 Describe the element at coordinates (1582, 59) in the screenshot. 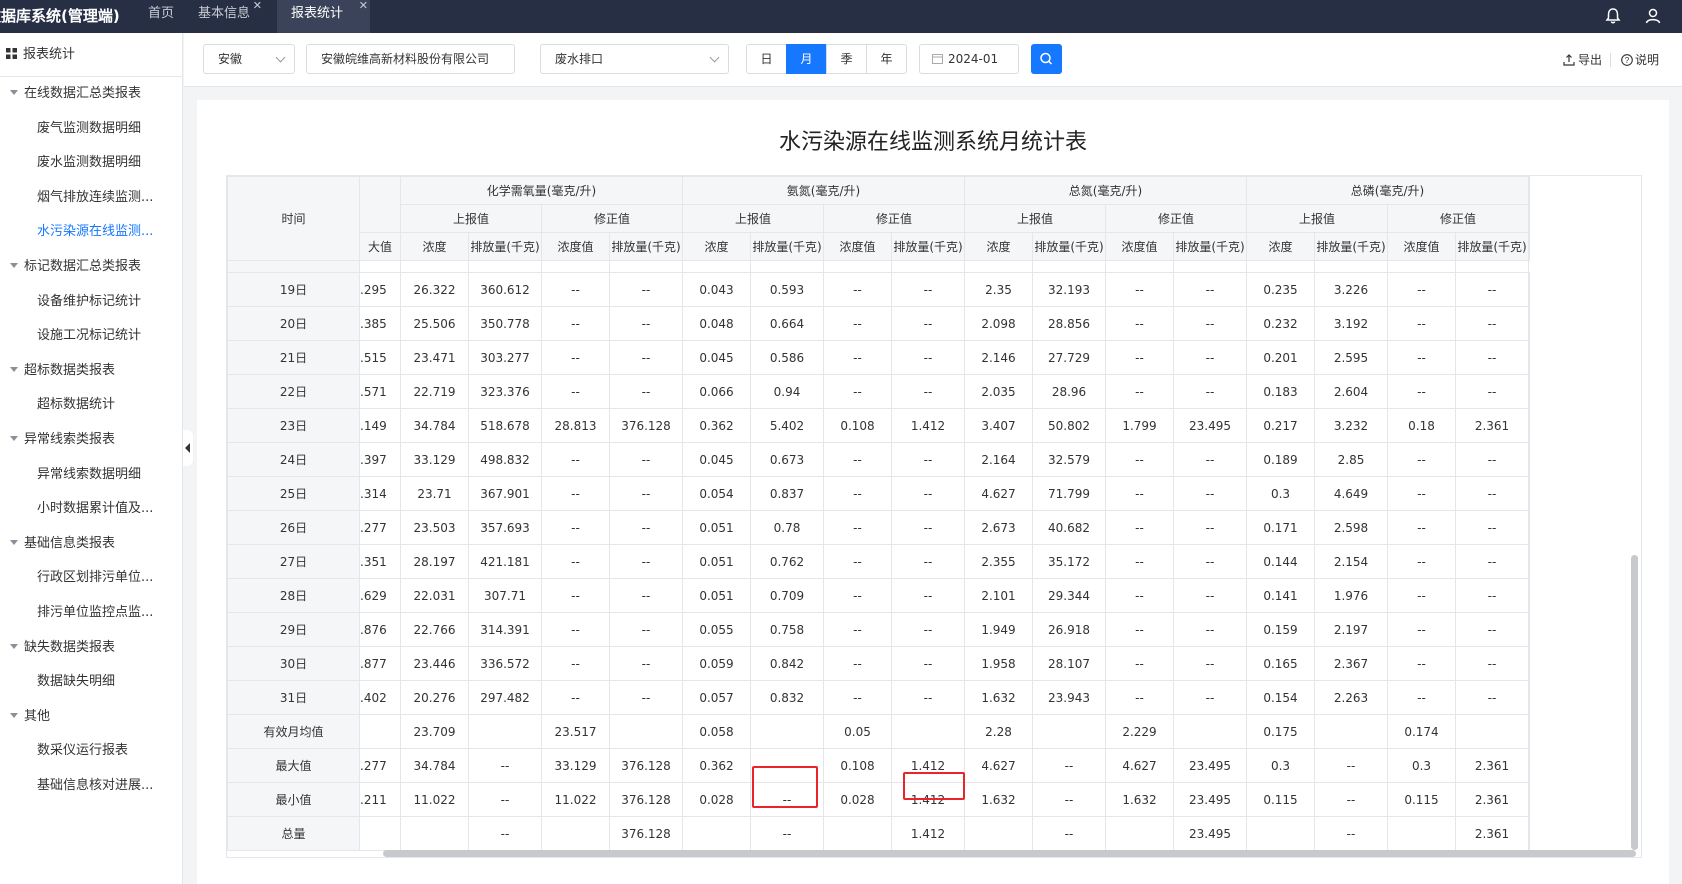

I see `export-button: 导出` at that location.